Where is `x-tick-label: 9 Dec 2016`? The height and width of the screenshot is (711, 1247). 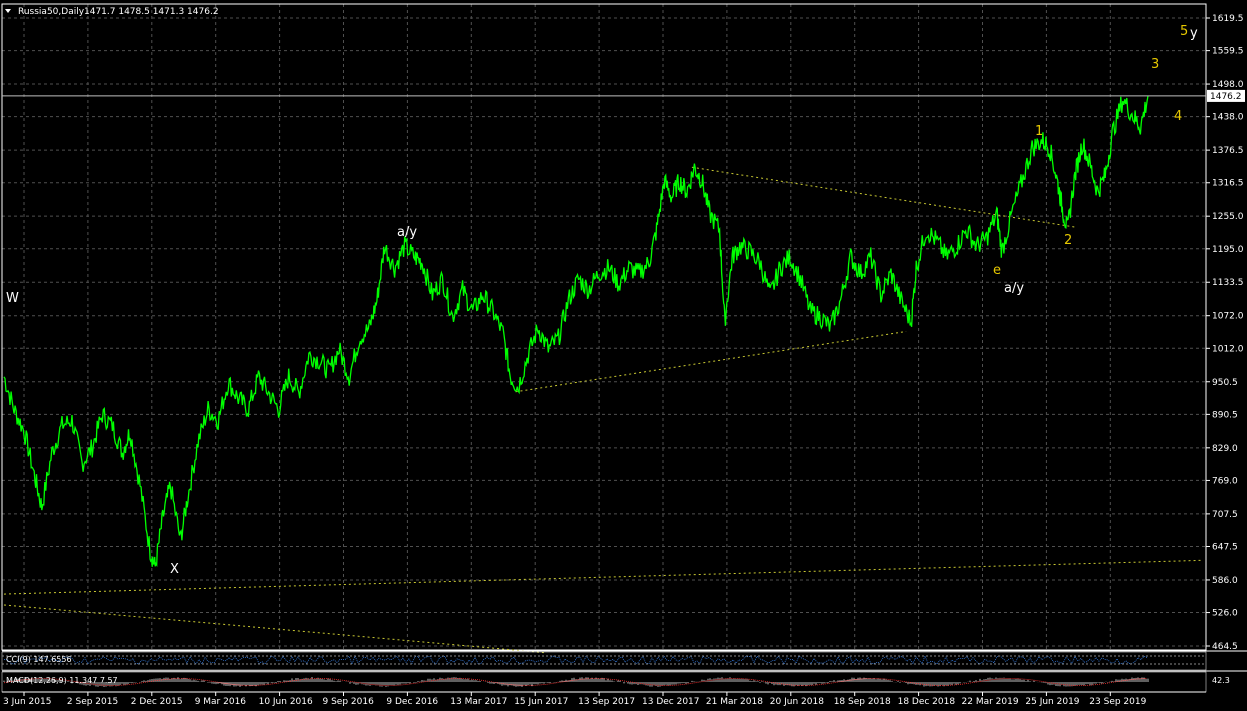
x-tick-label: 9 Dec 2016 is located at coordinates (412, 702).